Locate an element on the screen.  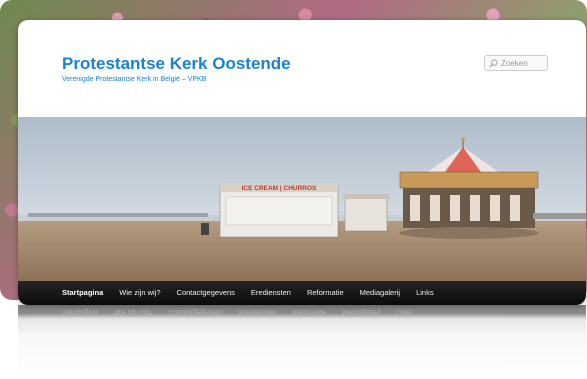
nav-item-contactgegevens: Contactgegevens is located at coordinates (206, 293).